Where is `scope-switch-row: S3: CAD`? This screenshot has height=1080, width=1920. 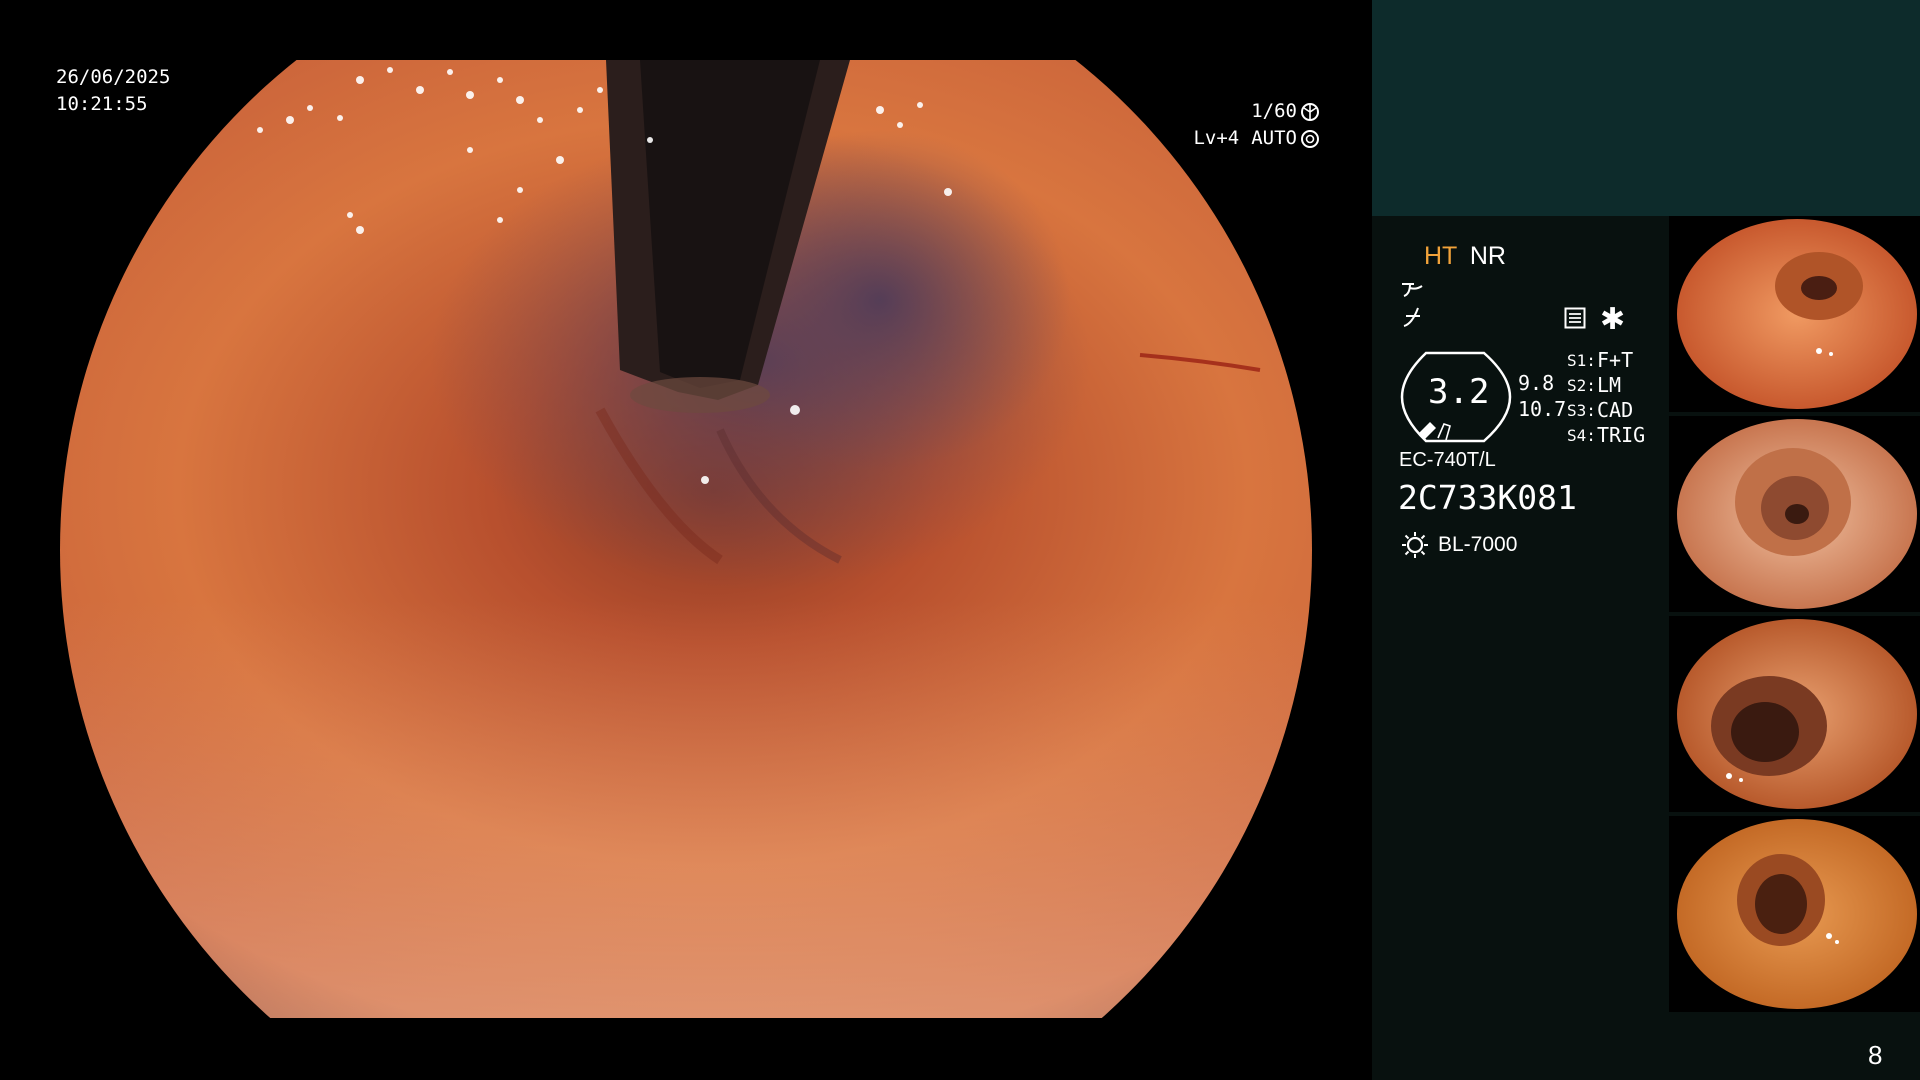 scope-switch-row: S3: CAD is located at coordinates (1600, 410).